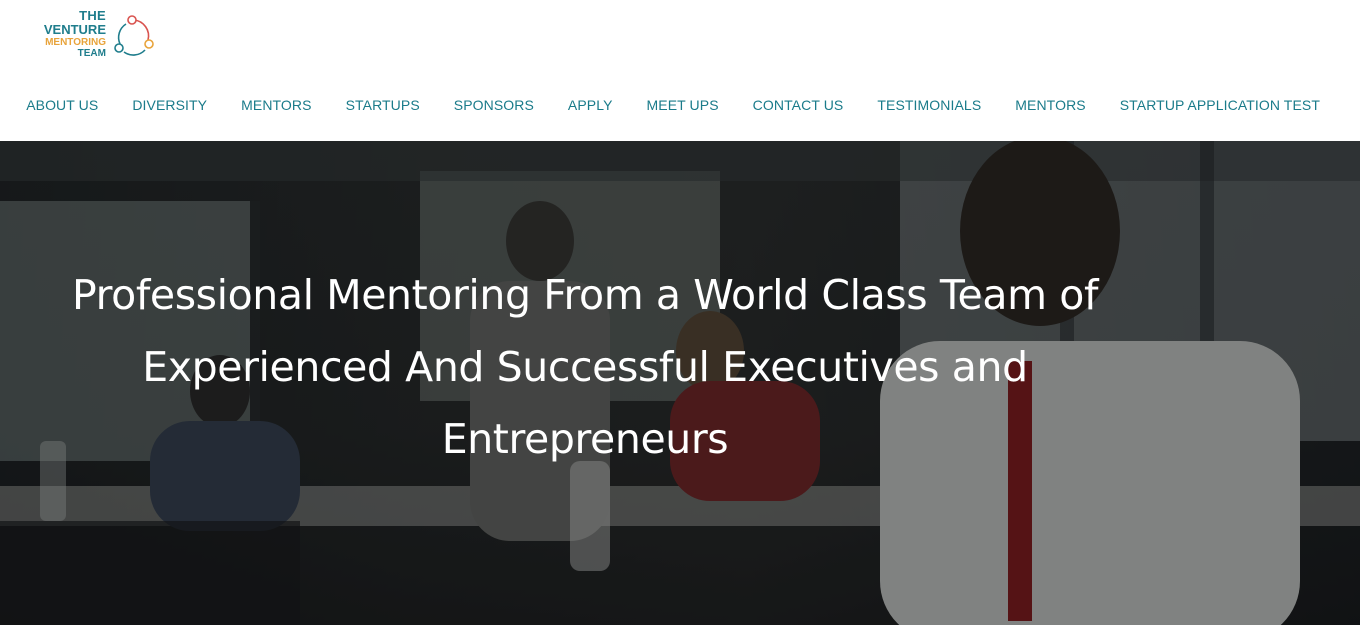 This screenshot has height=625, width=1360. I want to click on logo-circles-icon, so click(134, 35).